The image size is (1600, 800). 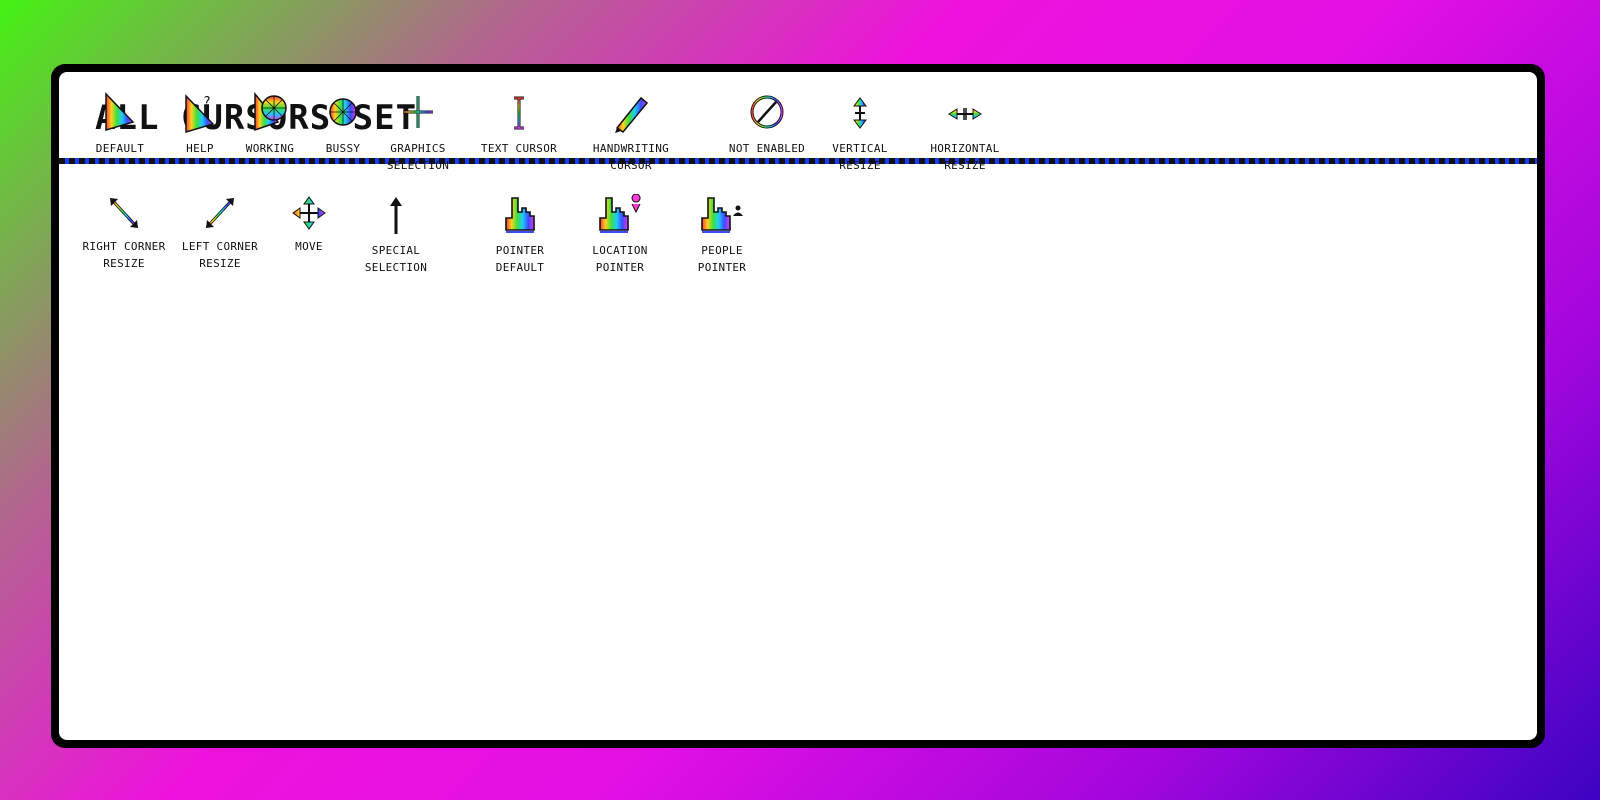 I want to click on cursor-graphics-selection: GRAPHICS SELECTION, so click(x=418, y=133).